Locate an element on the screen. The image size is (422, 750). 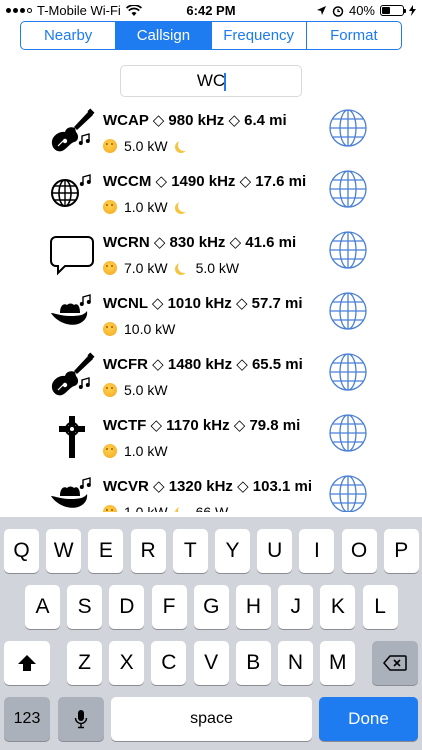
station-row: WCTF ◇ 1170 kHz ◇ 79.8 mi 1.0 kW is located at coordinates (211, 435).